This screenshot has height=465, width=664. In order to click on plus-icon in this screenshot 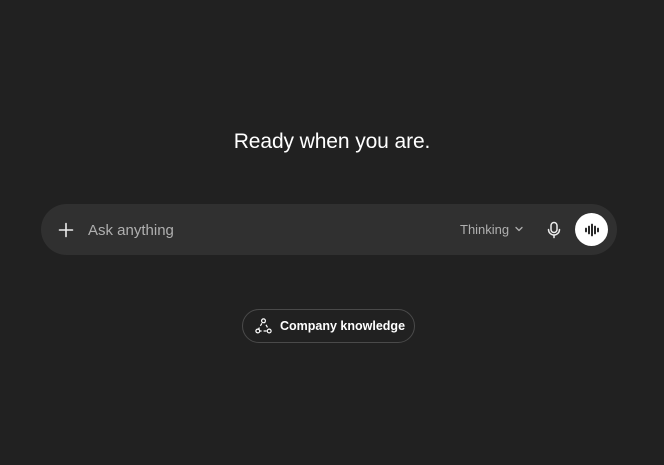, I will do `click(66, 230)`.